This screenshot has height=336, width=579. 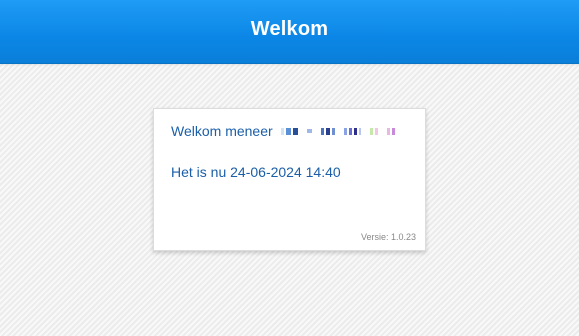 I want to click on datetime-value: 24-06-2024 14:40, so click(x=285, y=172).